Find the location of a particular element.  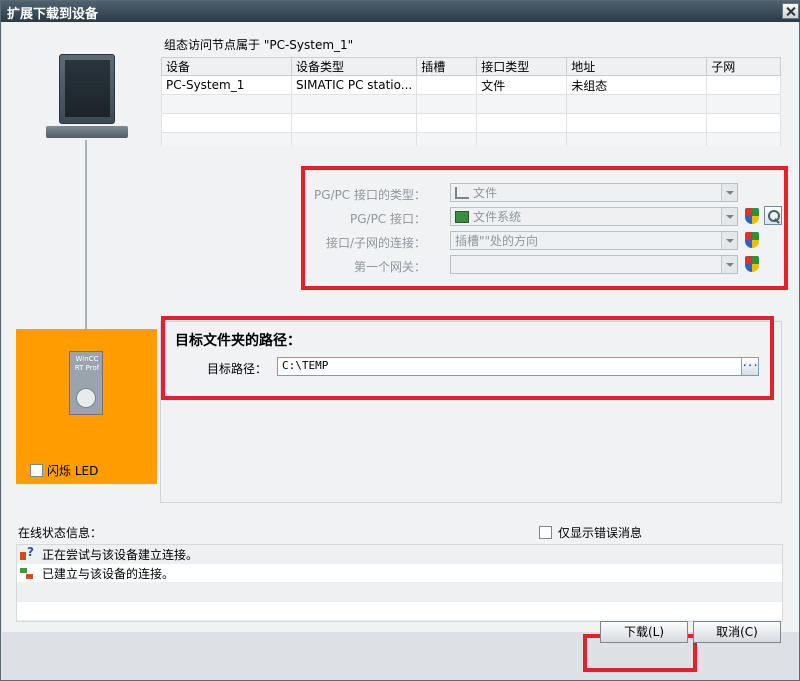

status-message: 已建立与该设备的连接。 is located at coordinates (108, 573).